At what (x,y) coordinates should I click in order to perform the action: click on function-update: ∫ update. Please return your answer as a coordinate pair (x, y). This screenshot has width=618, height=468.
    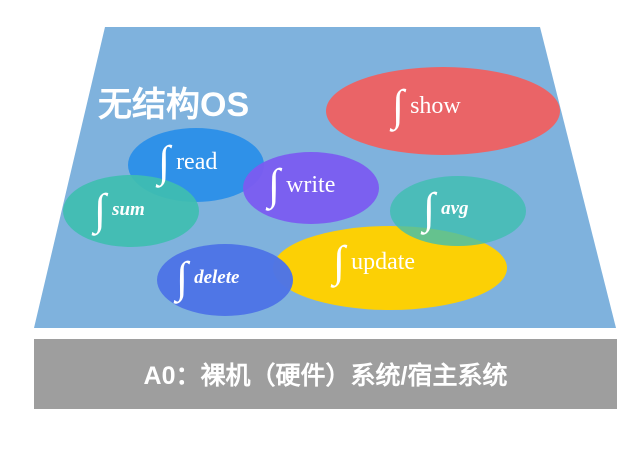
    Looking at the image, I should click on (374, 262).